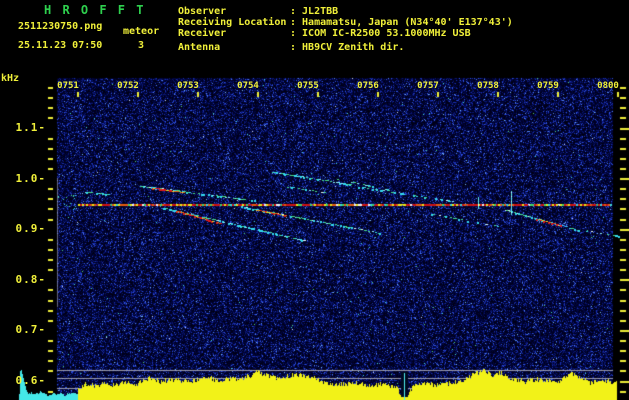 This screenshot has height=400, width=629. What do you see at coordinates (488, 86) in the screenshot?
I see `time-label-0758: 0758` at bounding box center [488, 86].